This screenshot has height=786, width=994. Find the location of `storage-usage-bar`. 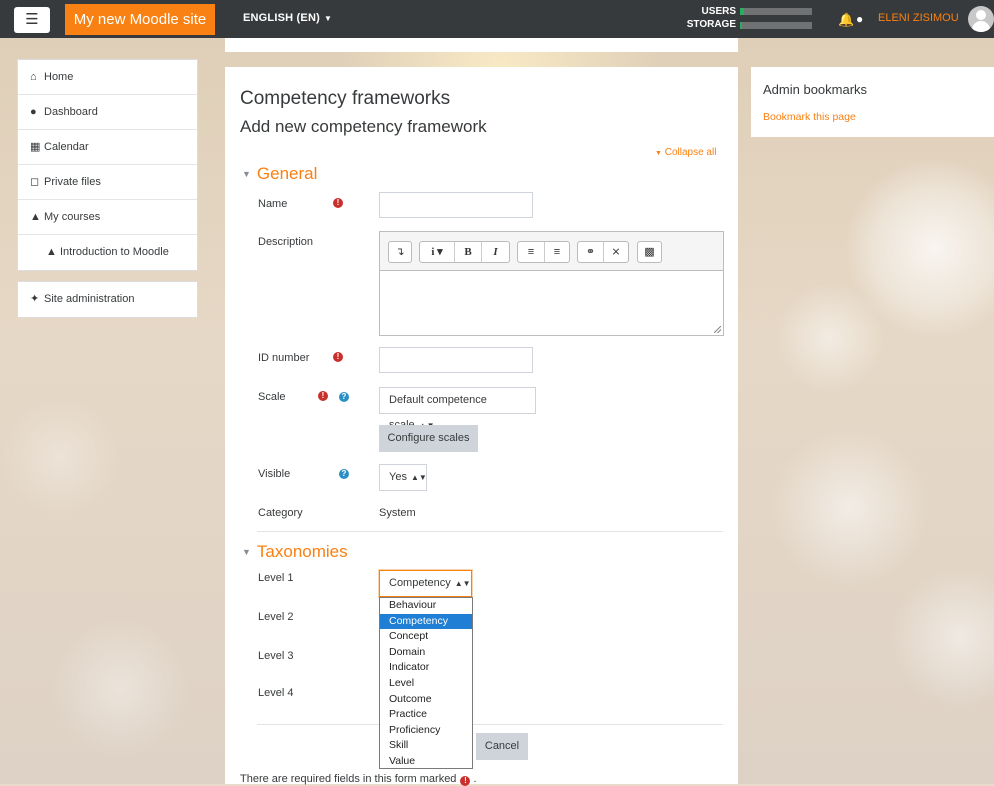

storage-usage-bar is located at coordinates (776, 25).